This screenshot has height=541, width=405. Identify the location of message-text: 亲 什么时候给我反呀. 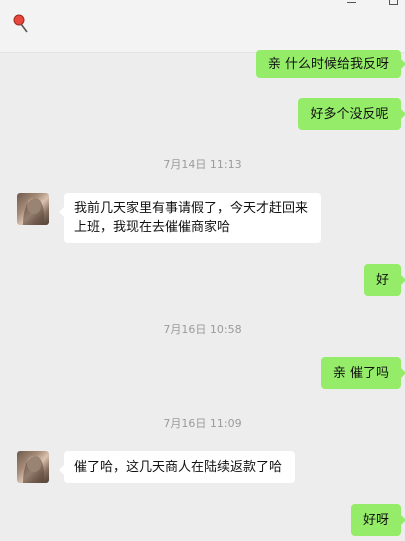
(328, 64).